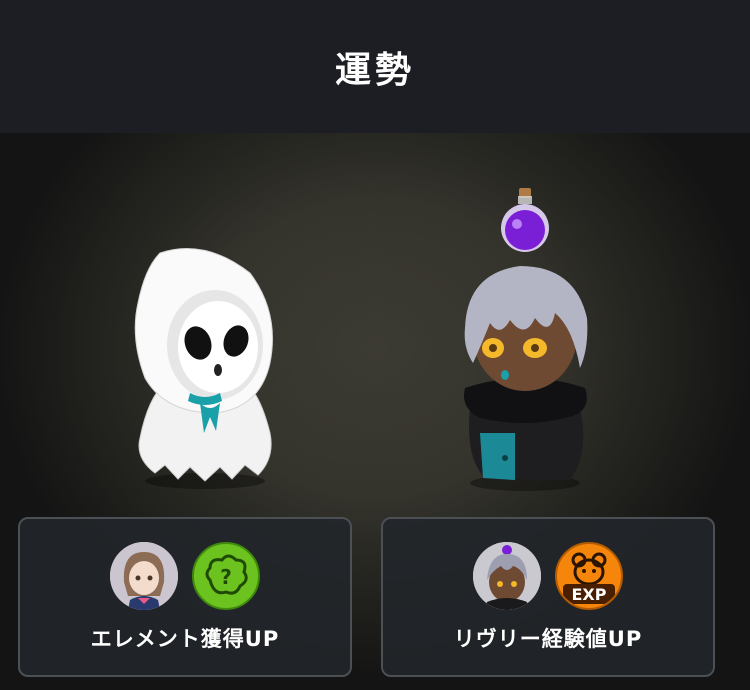 This screenshot has width=750, height=690. I want to click on ghost-character, so click(205, 368).